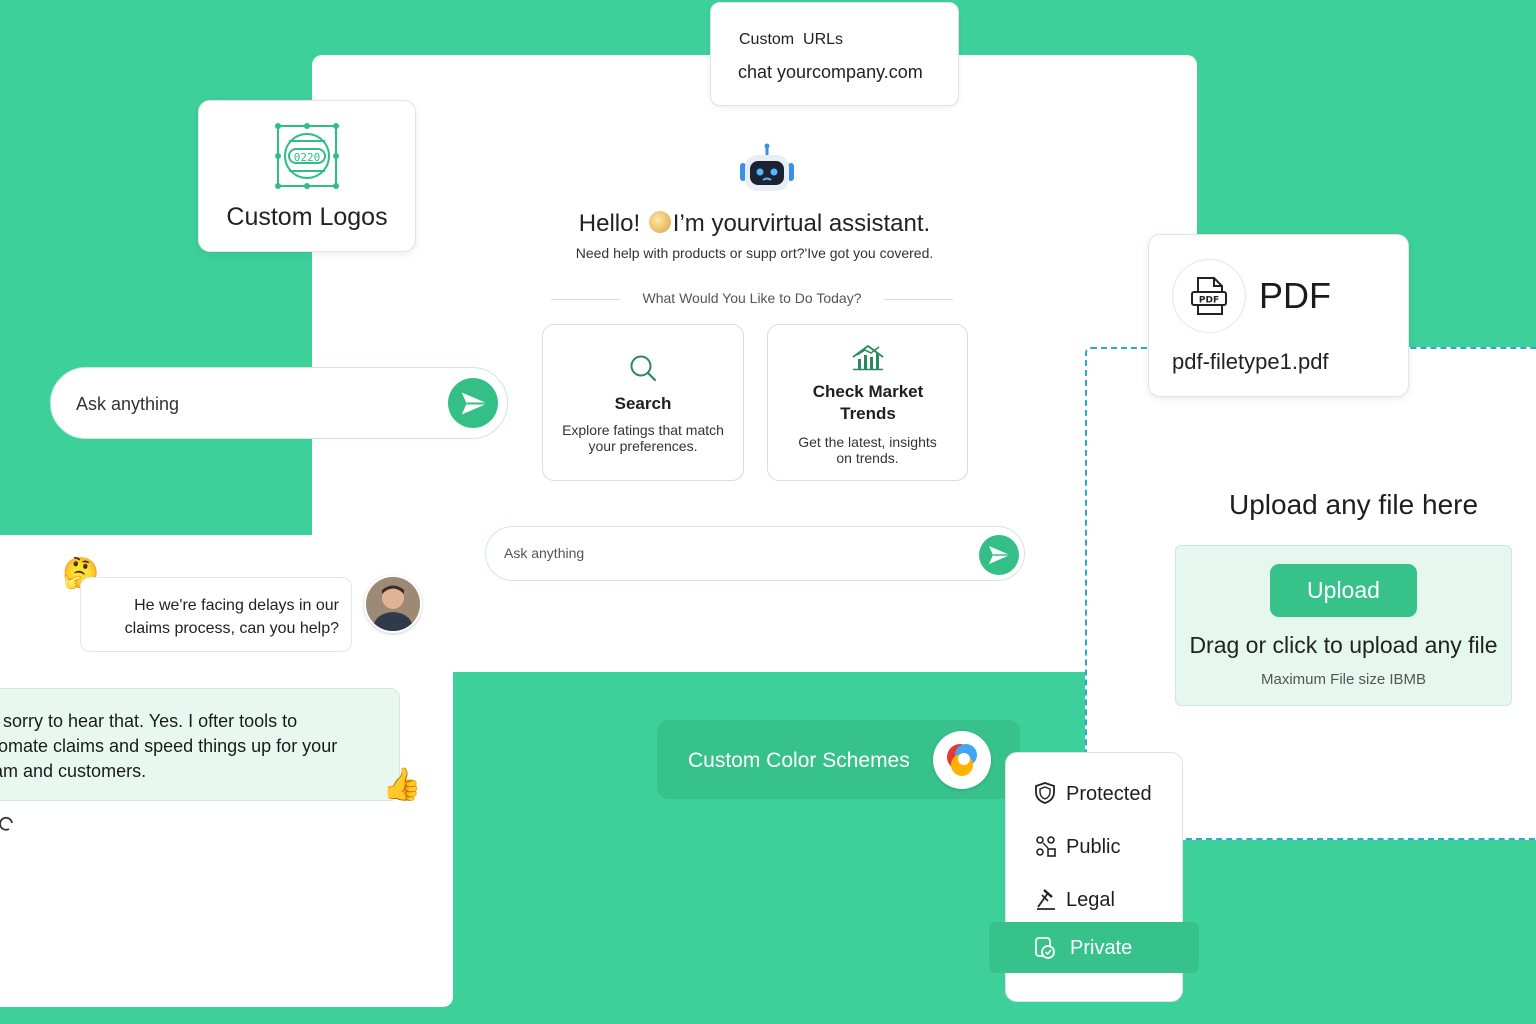 This screenshot has width=1536, height=1024. I want to click on search-icon, so click(643, 368).